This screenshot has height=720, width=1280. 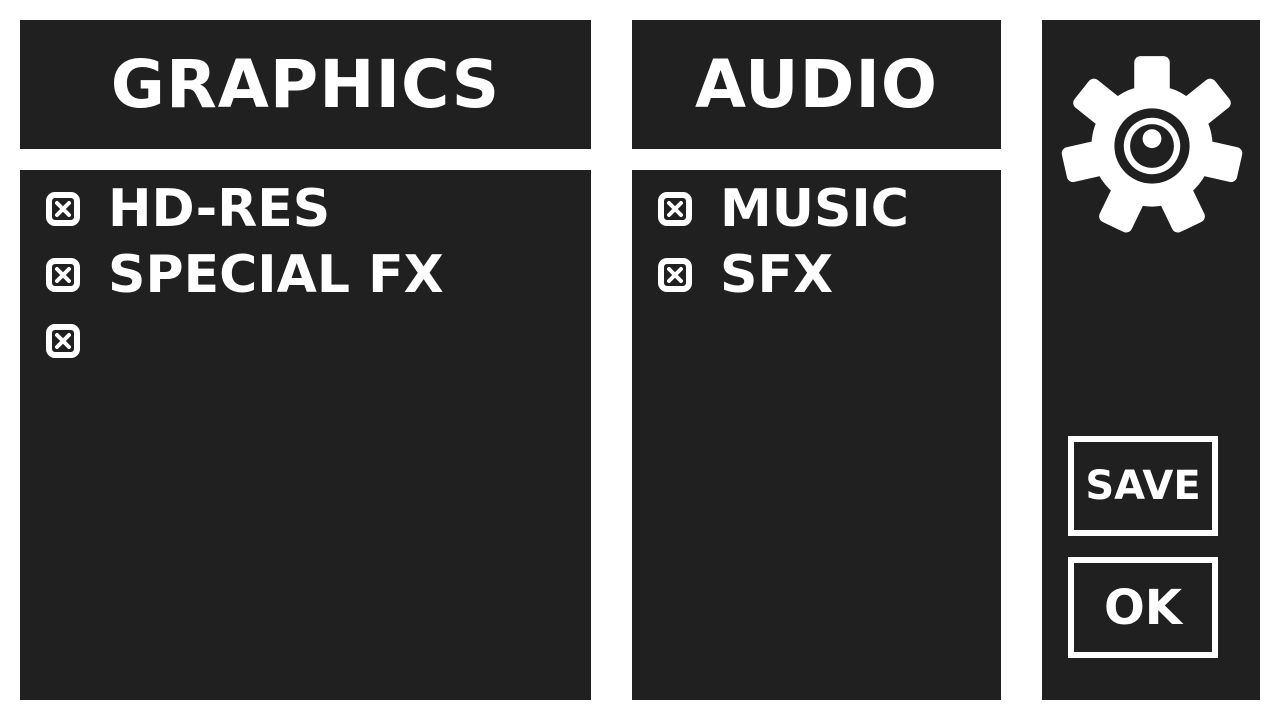 I want to click on option-hd-res: HD-RES, so click(x=245, y=209).